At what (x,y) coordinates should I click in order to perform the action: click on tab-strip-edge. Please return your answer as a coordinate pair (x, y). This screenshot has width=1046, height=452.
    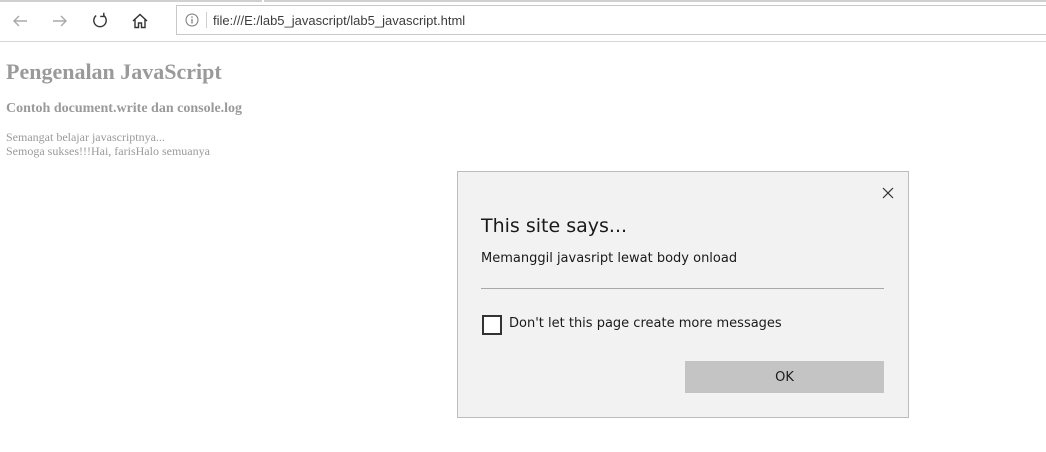
    Looking at the image, I should click on (523, 1).